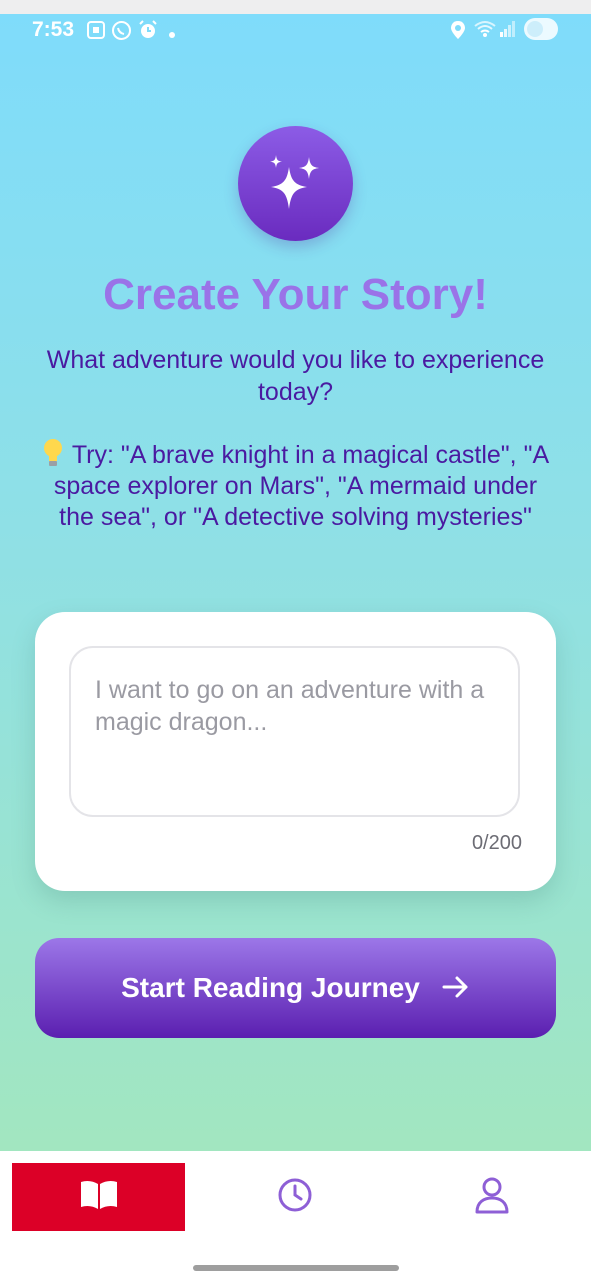 This screenshot has height=1280, width=591. I want to click on nav-item-history, so click(295, 1197).